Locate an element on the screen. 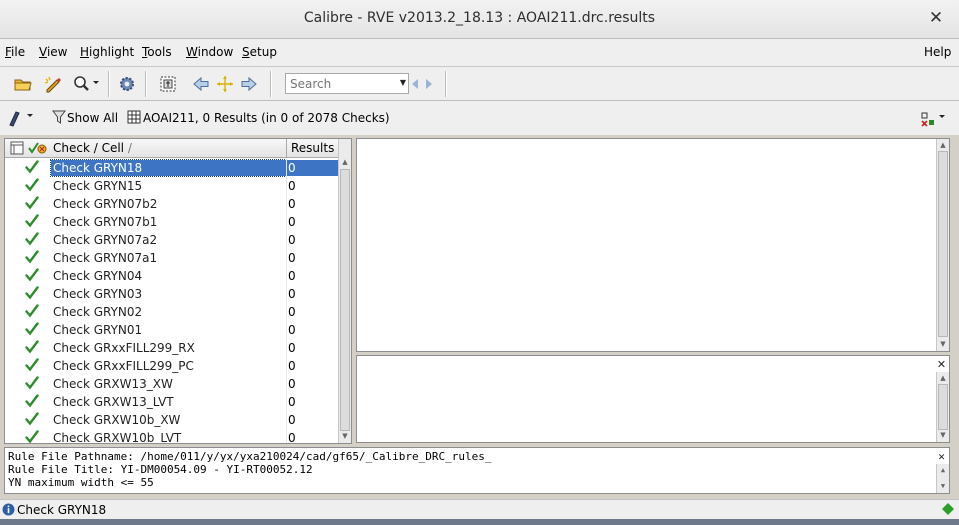  viewer-vertical-scrollbar: ▲ ▼ is located at coordinates (942, 245).